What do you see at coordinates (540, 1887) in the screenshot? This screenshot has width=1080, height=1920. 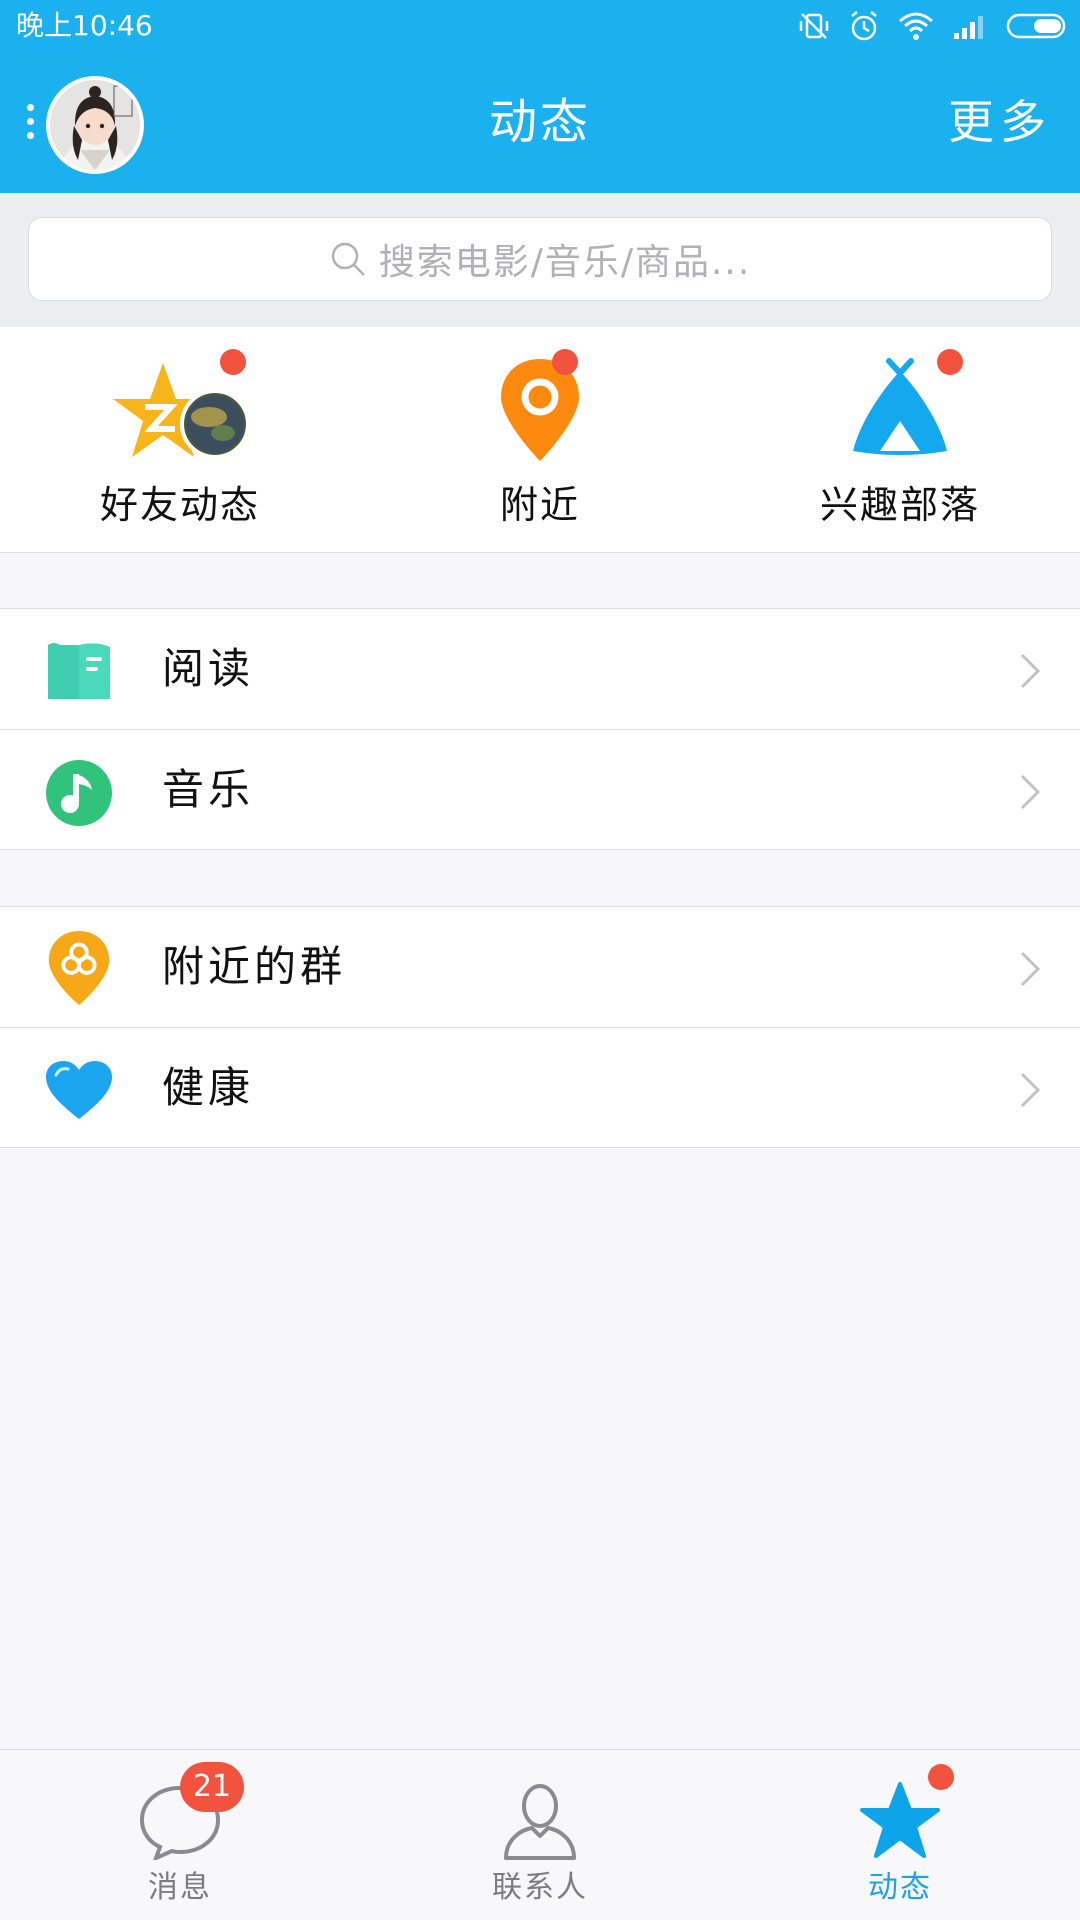 I see `tab-label: 联系人` at bounding box center [540, 1887].